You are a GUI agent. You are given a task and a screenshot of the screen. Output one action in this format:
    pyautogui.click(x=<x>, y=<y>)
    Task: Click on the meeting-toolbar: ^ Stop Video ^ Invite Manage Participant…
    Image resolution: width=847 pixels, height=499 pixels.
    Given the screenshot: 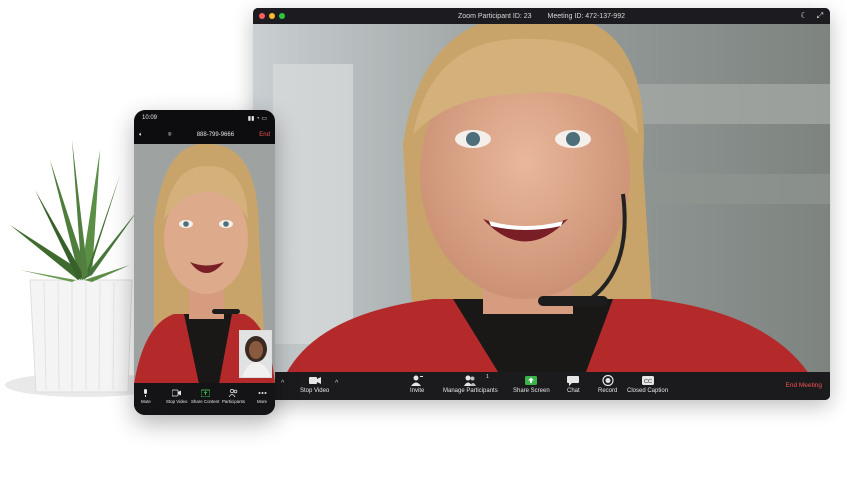 What is the action you would take?
    pyautogui.click(x=541, y=386)
    